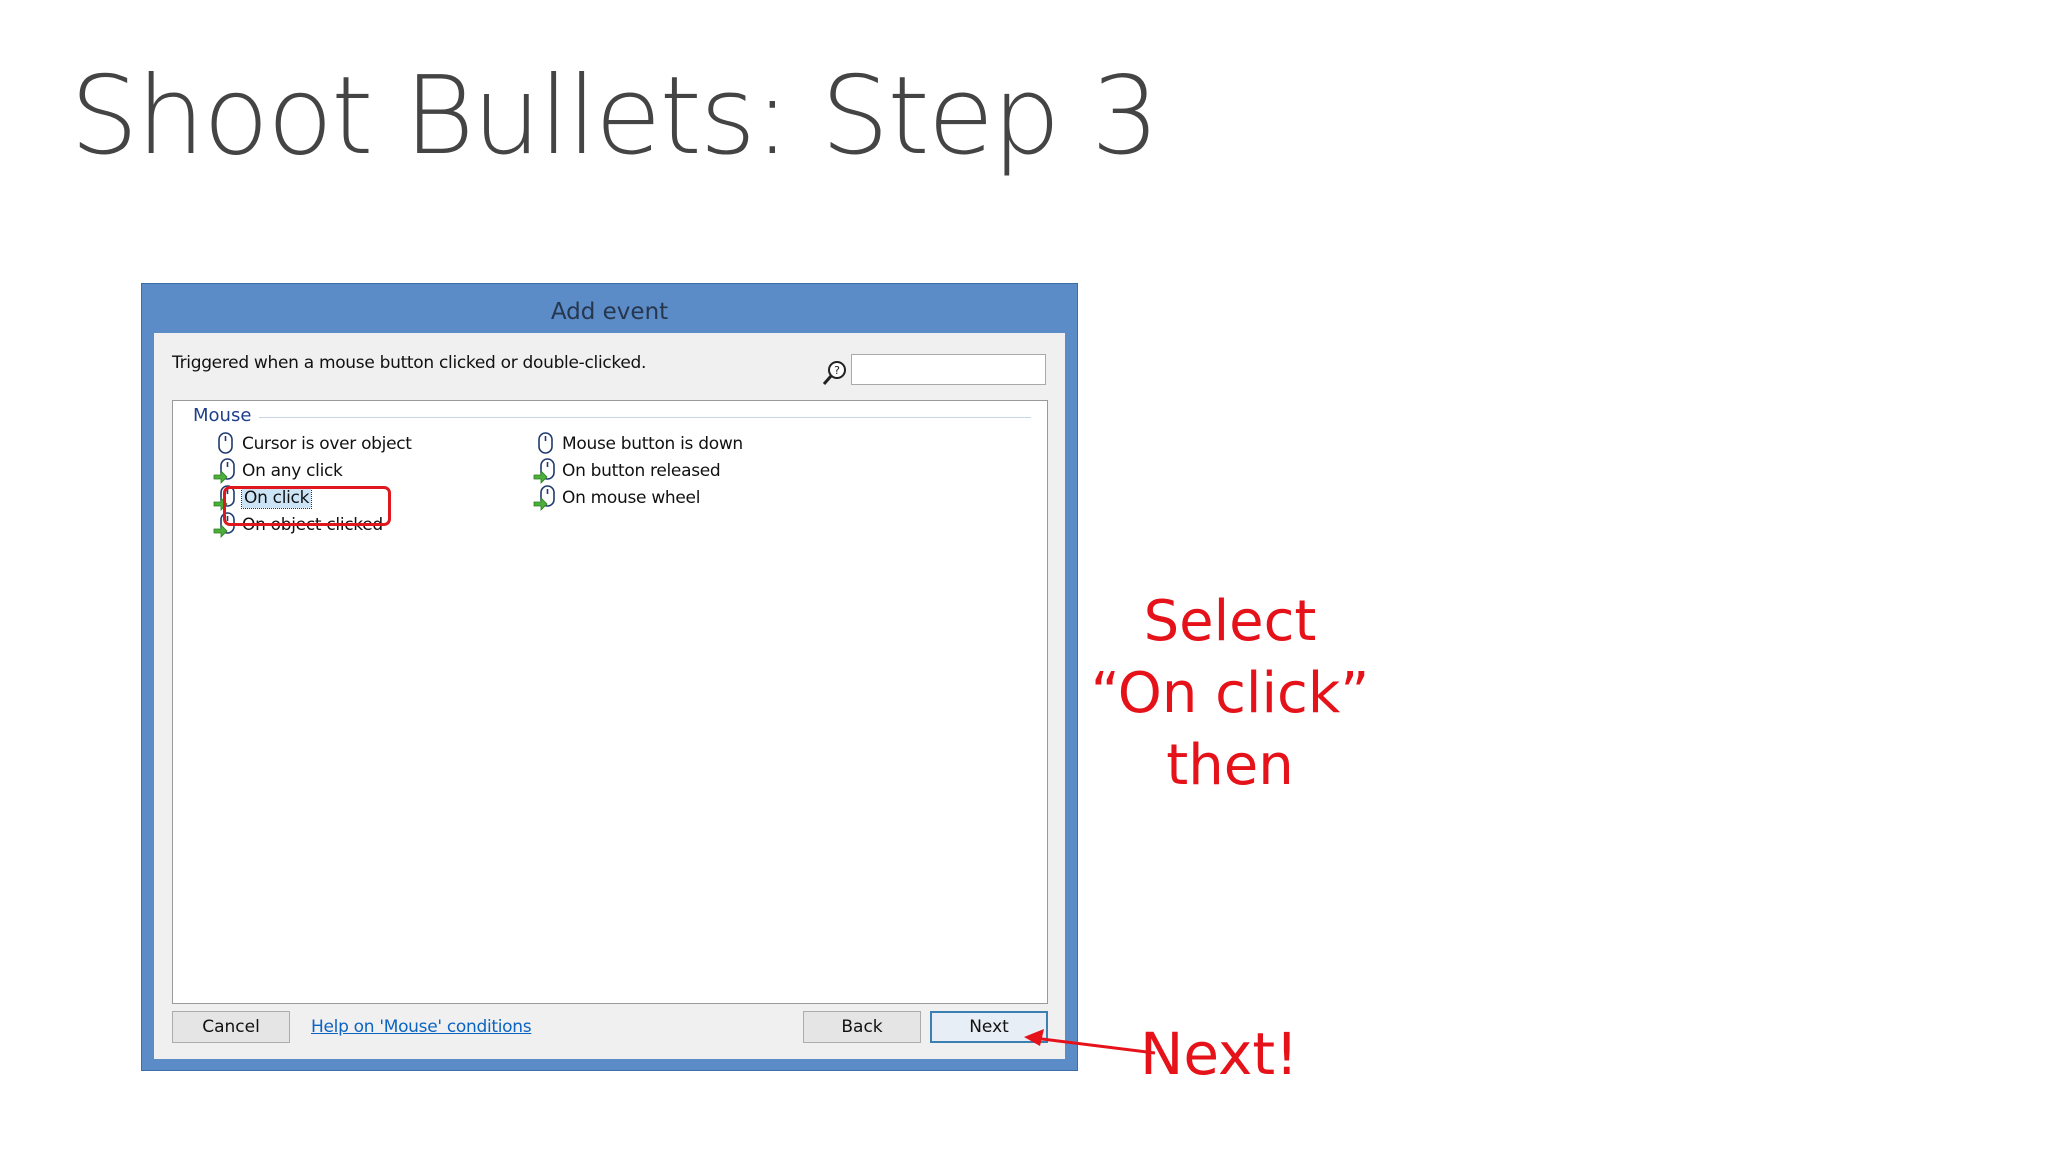  What do you see at coordinates (948, 369) in the screenshot?
I see `search-input` at bounding box center [948, 369].